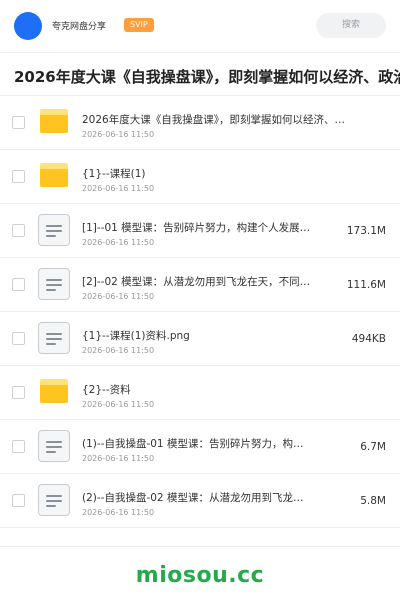 This screenshot has width=400, height=600. Describe the element at coordinates (200, 393) in the screenshot. I see `file-row: {2}--资料 2026-06-16 11:50` at that location.